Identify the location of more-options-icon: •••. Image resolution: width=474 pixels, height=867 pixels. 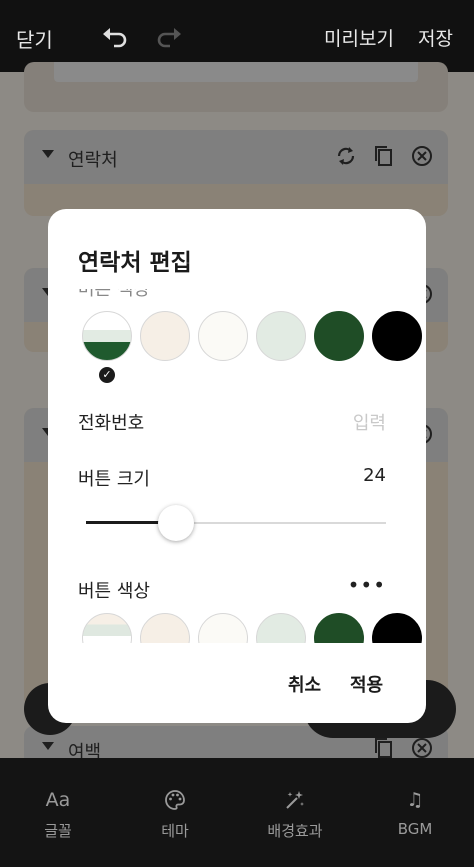
(367, 585).